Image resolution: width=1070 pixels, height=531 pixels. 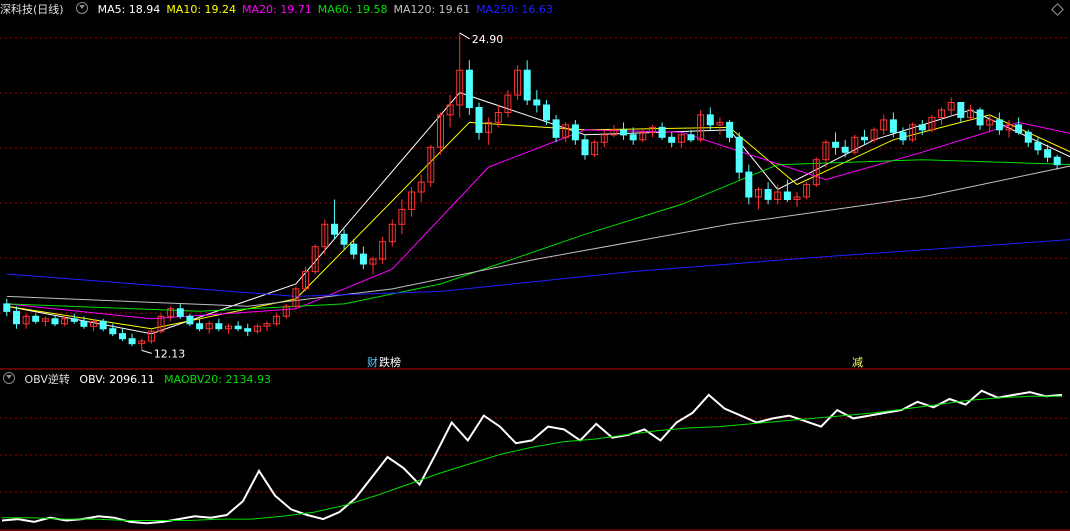 What do you see at coordinates (170, 353) in the screenshot?
I see `low-price-label: 12.13` at bounding box center [170, 353].